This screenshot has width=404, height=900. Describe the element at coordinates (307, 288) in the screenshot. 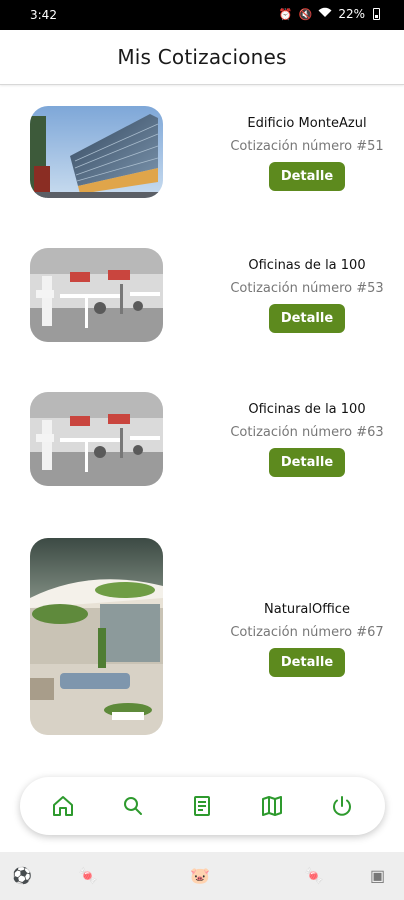

I see `quote-number: Cotización número #53` at that location.